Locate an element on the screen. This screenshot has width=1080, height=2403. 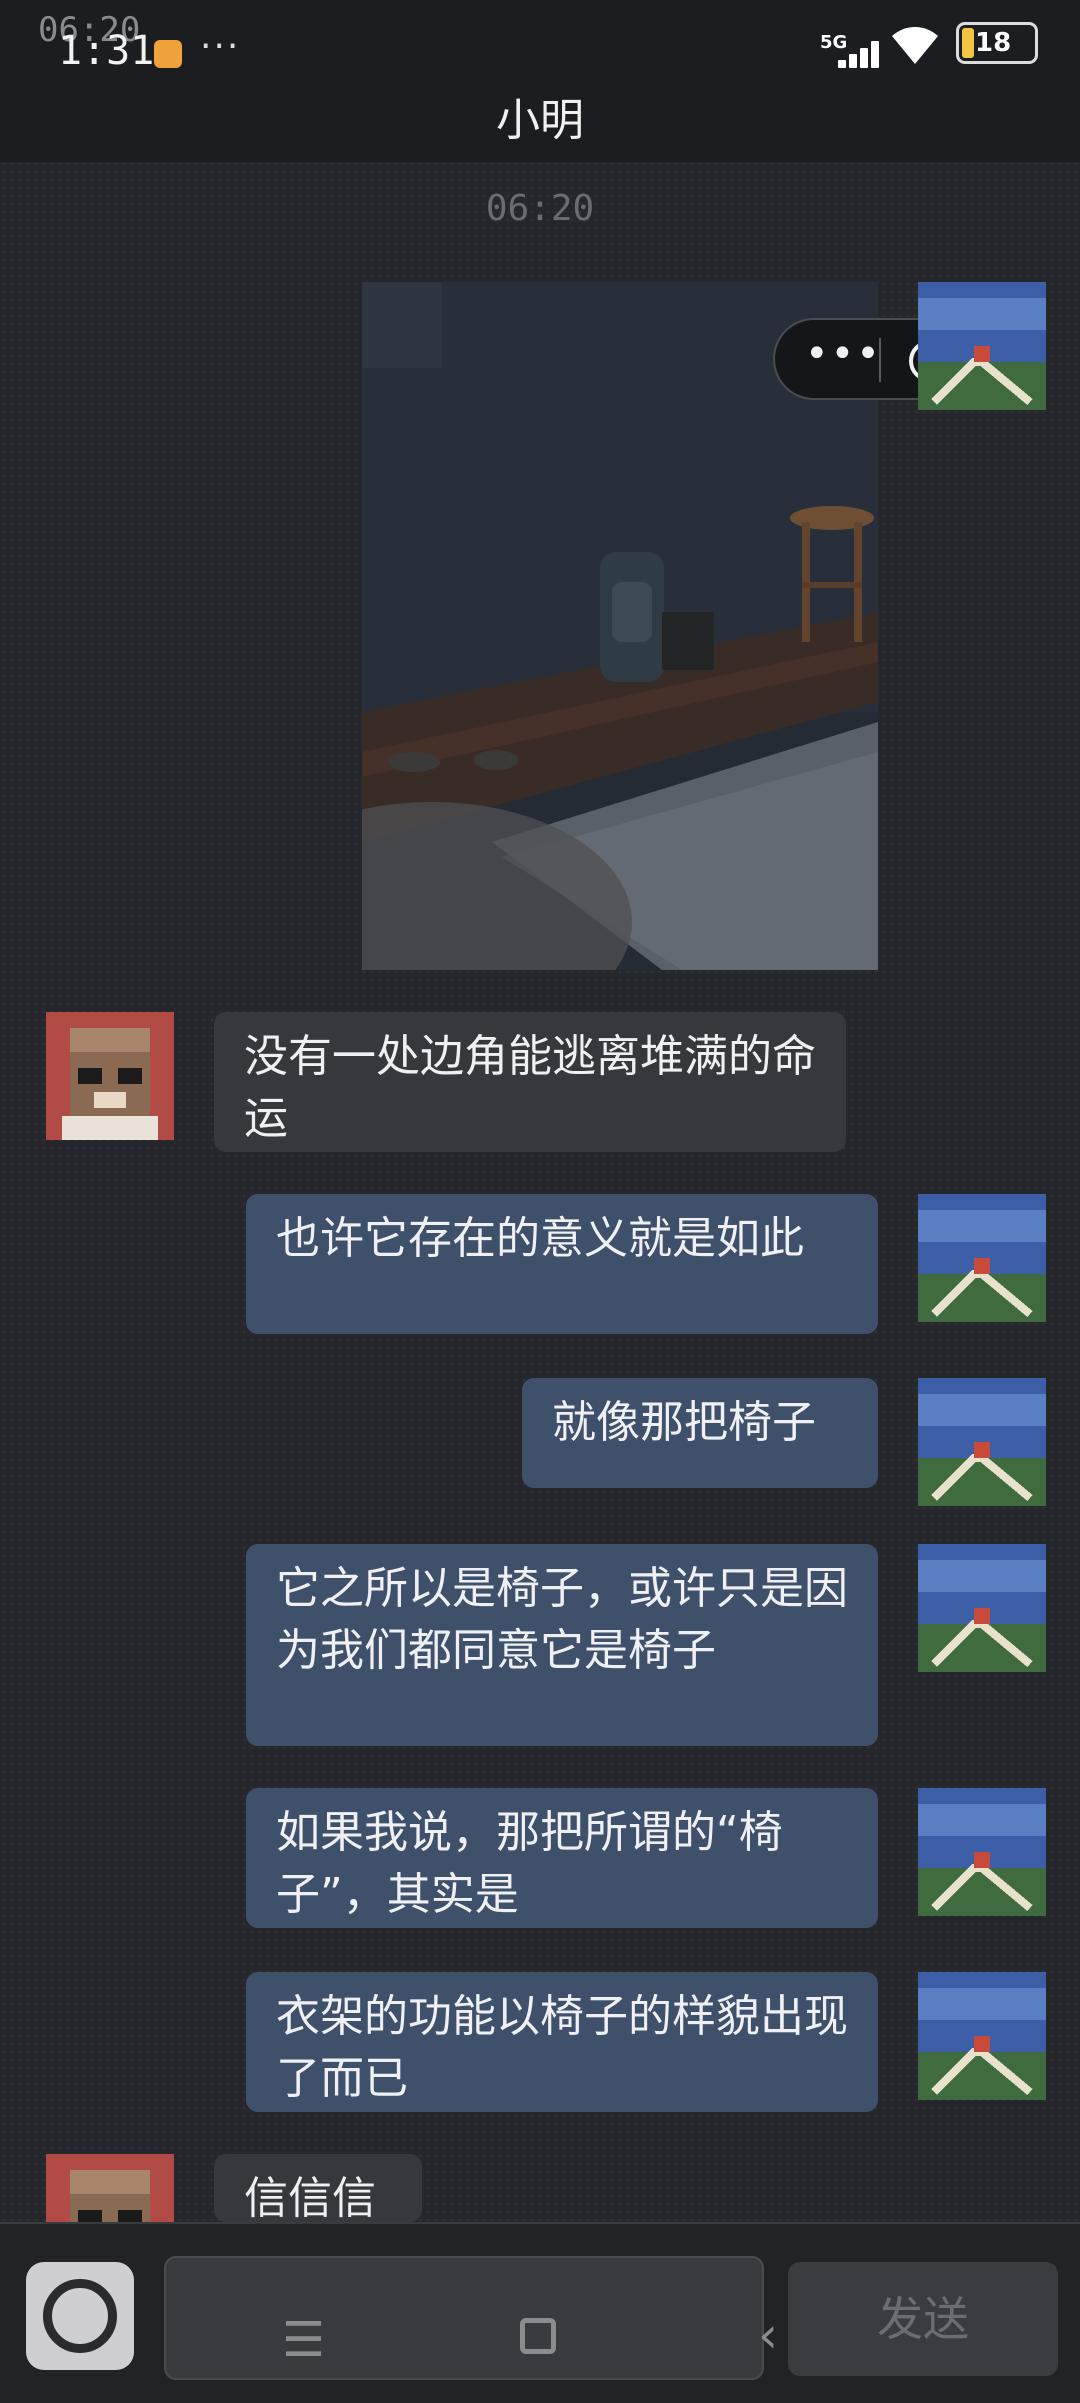
message-bubble: 它之所以是椅子，或许只是因为我们都同意它是椅子 is located at coordinates (562, 1645).